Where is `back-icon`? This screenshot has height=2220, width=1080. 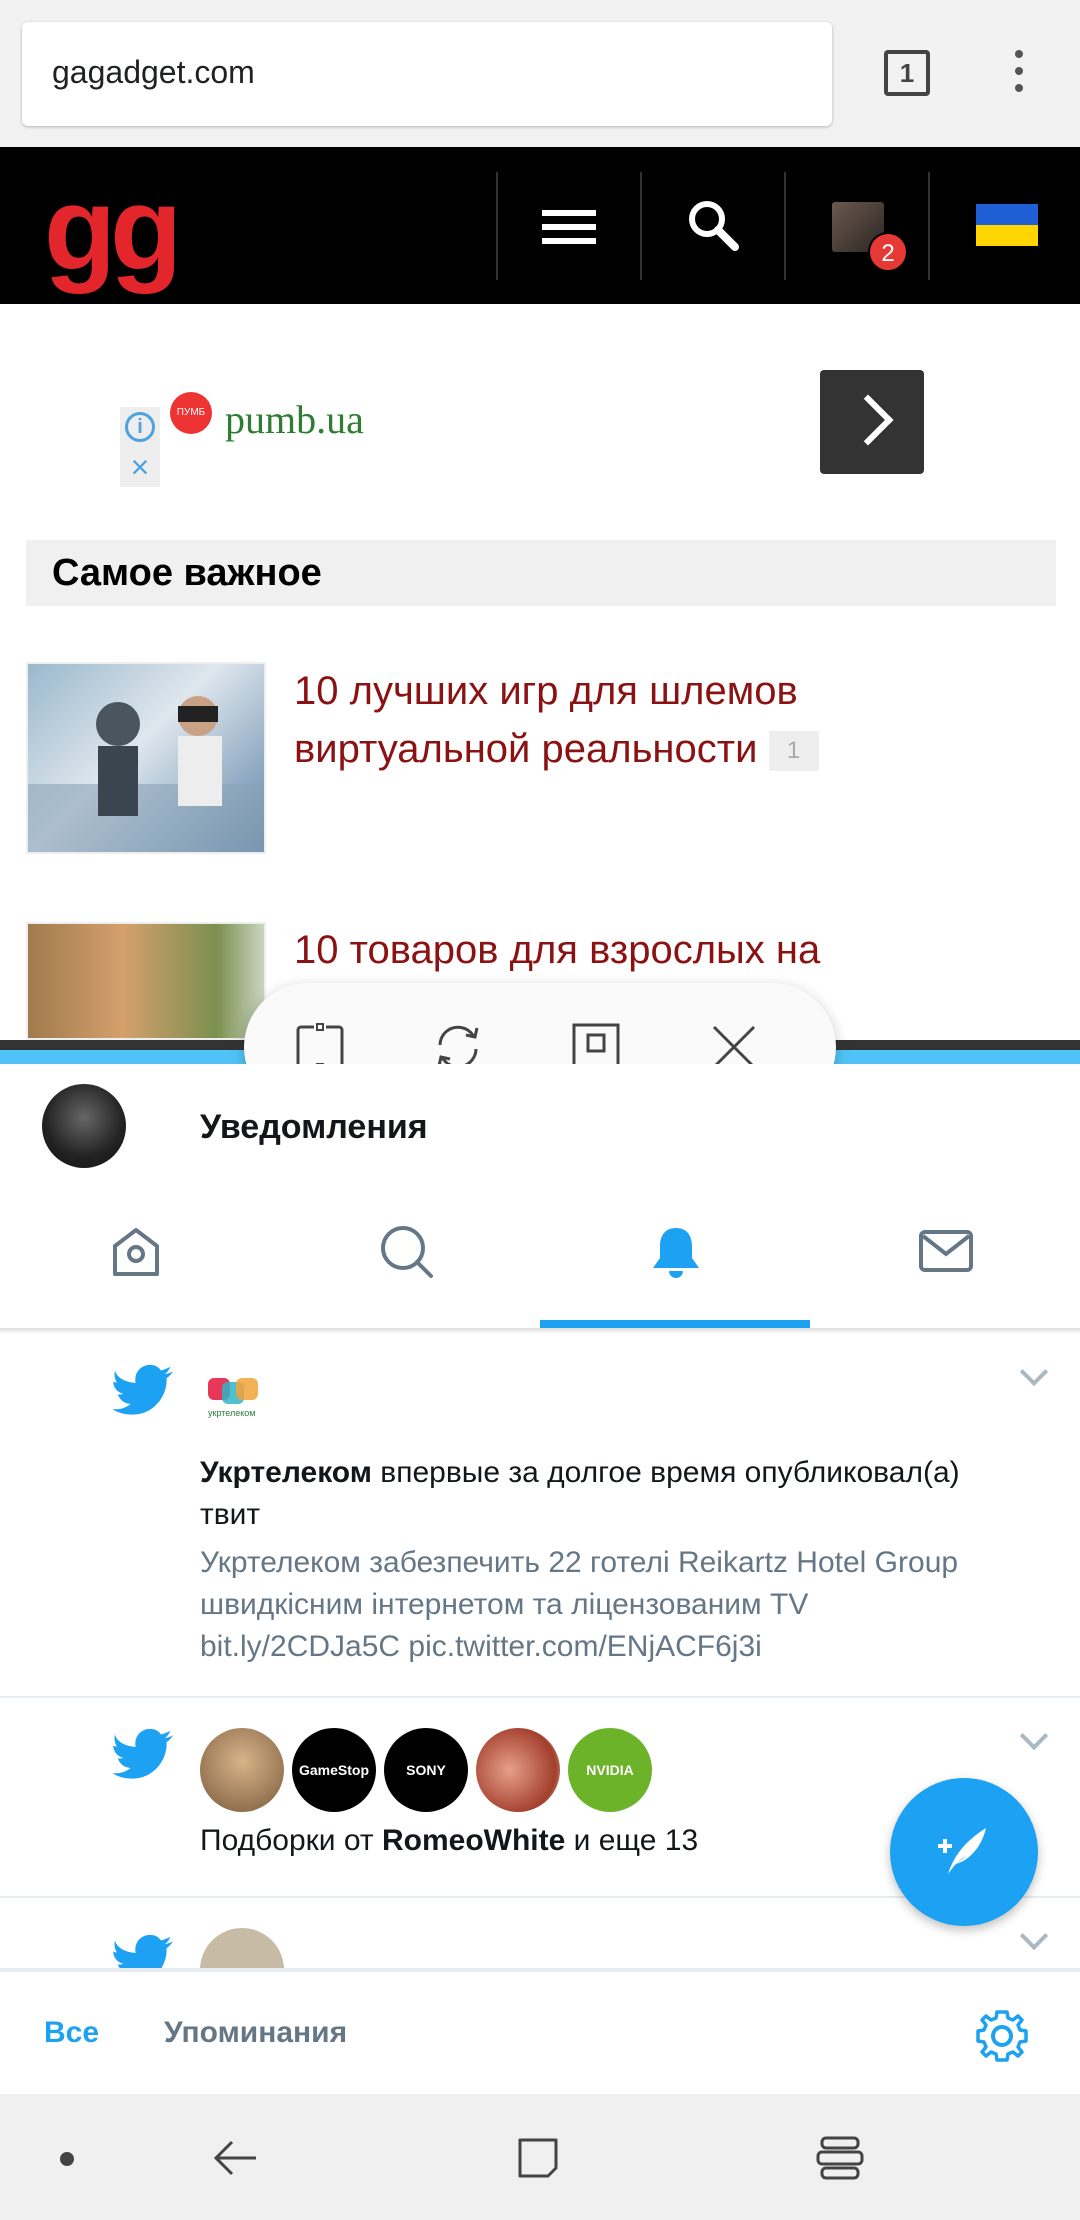
back-icon is located at coordinates (236, 2158).